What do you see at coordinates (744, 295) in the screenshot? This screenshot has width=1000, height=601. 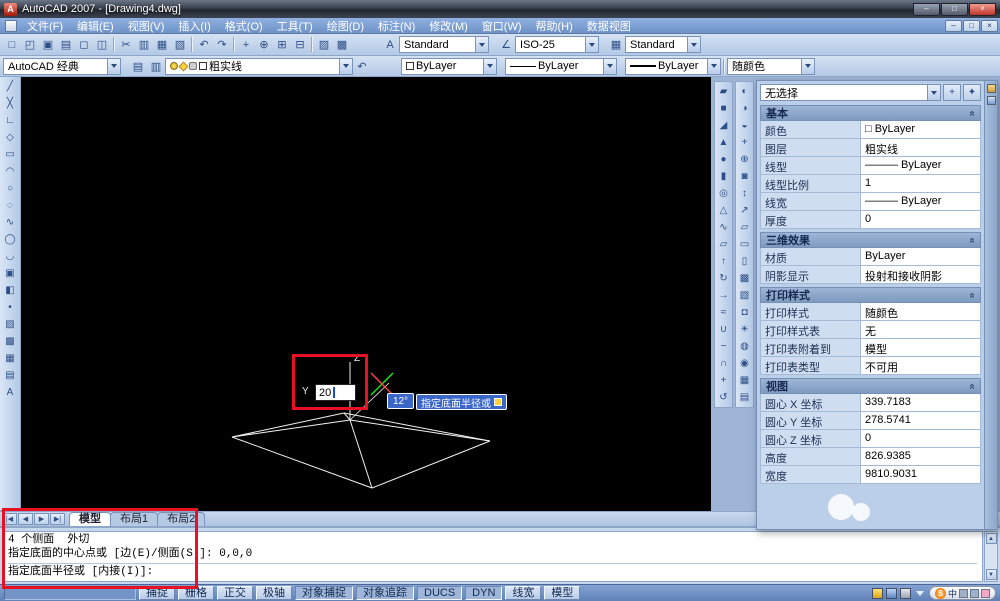 I see `visual-style-conceptual-icon: ▨` at bounding box center [744, 295].